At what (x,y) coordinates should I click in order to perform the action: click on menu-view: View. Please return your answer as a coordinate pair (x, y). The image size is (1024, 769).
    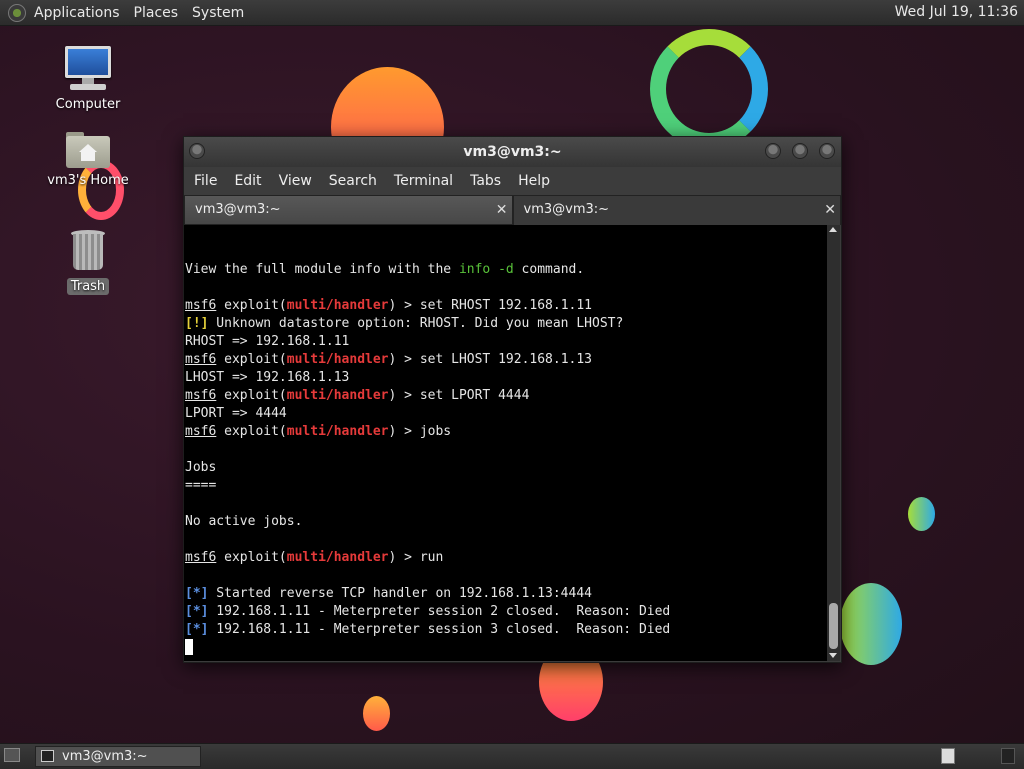
    Looking at the image, I should click on (295, 181).